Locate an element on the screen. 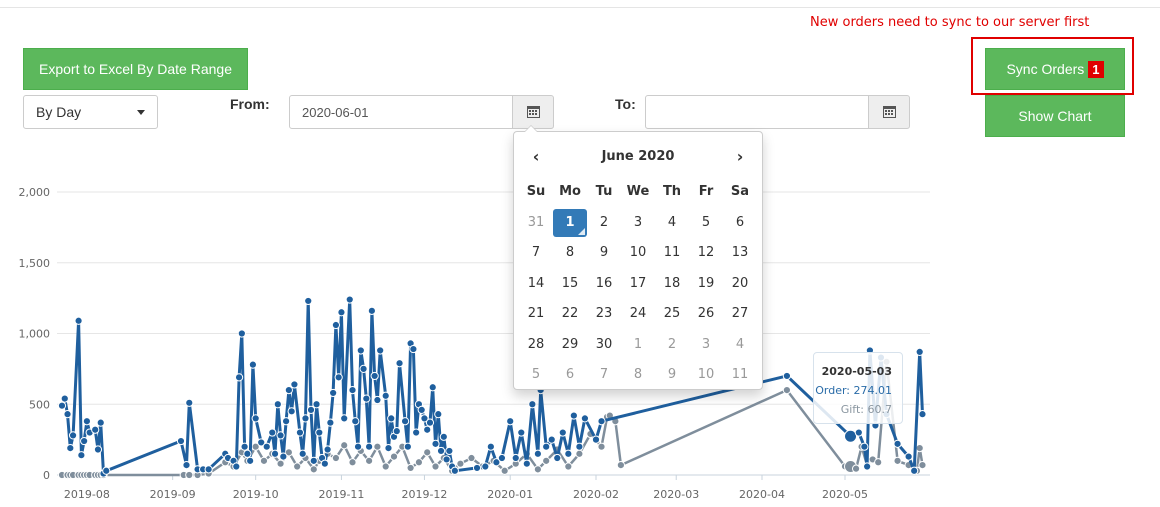  x-tick-label: 2019-10 is located at coordinates (256, 494).